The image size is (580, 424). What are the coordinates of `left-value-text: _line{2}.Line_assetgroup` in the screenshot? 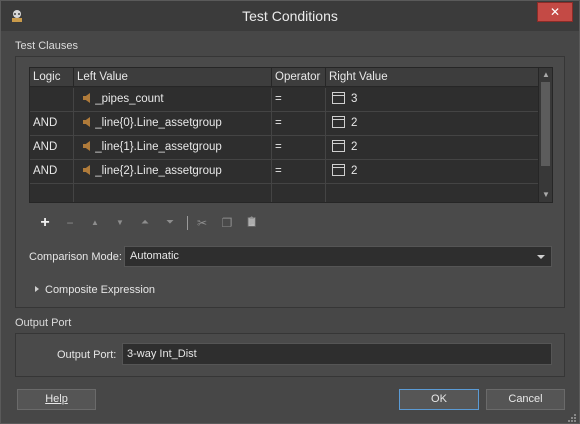 It's located at (158, 171).